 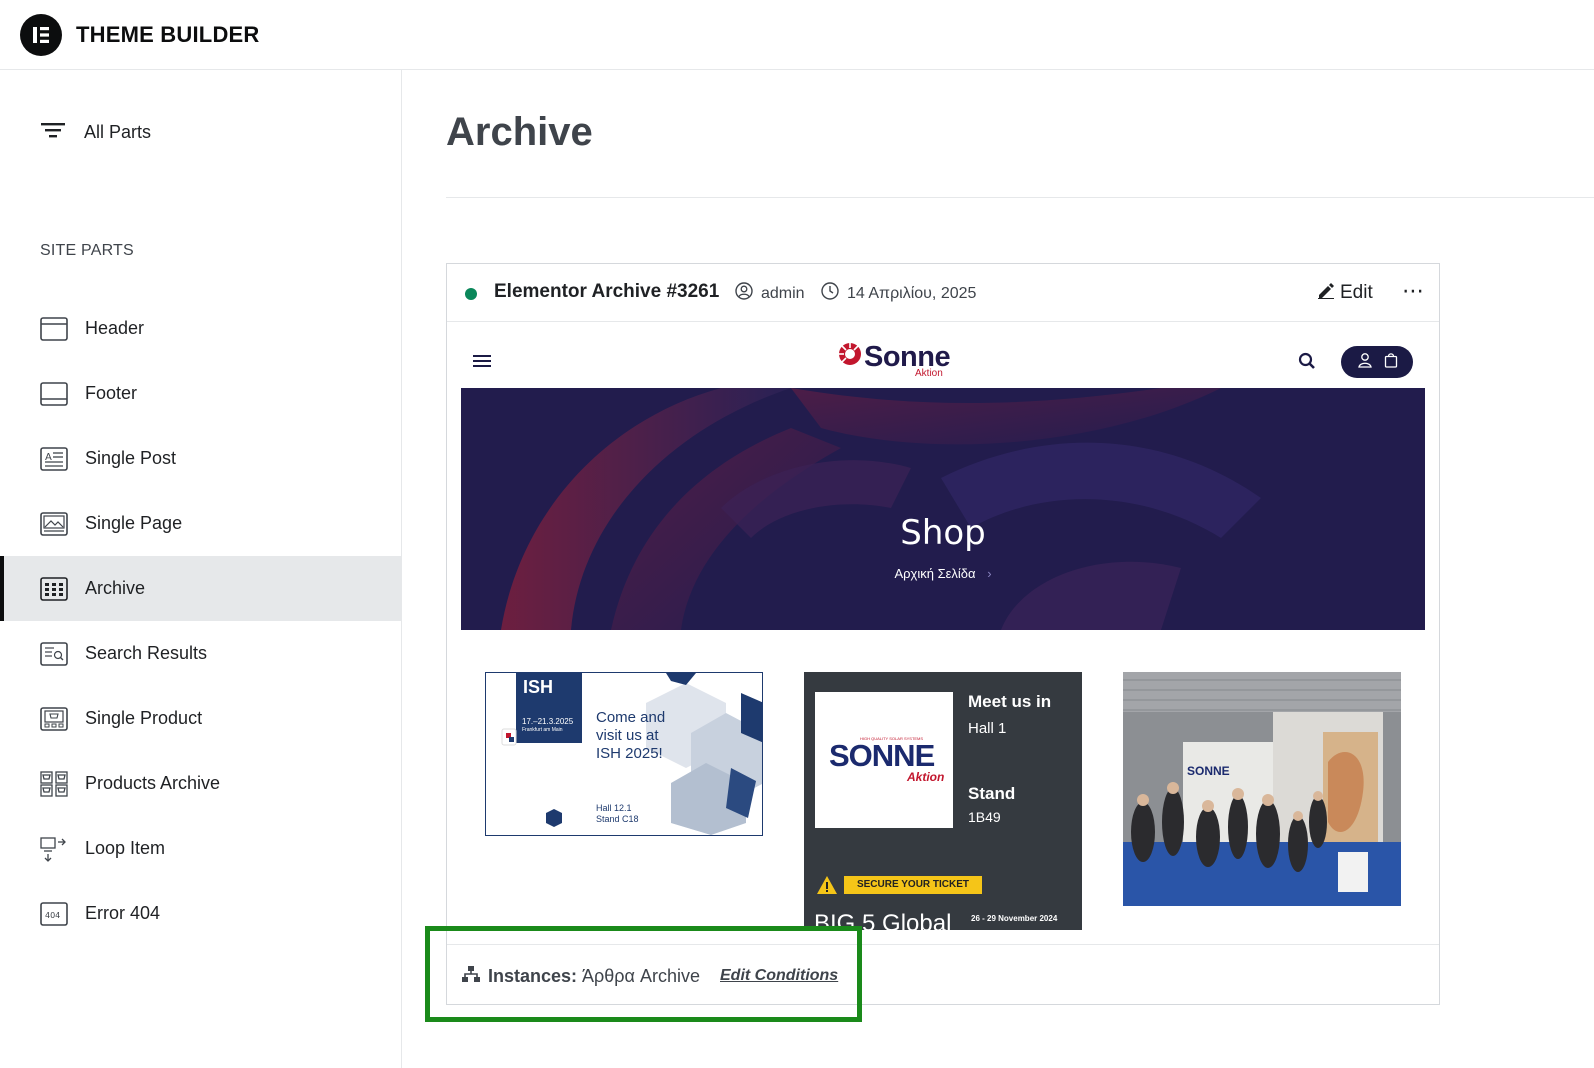 What do you see at coordinates (201, 848) in the screenshot?
I see `sidebar-item-loop-item: Loop Item` at bounding box center [201, 848].